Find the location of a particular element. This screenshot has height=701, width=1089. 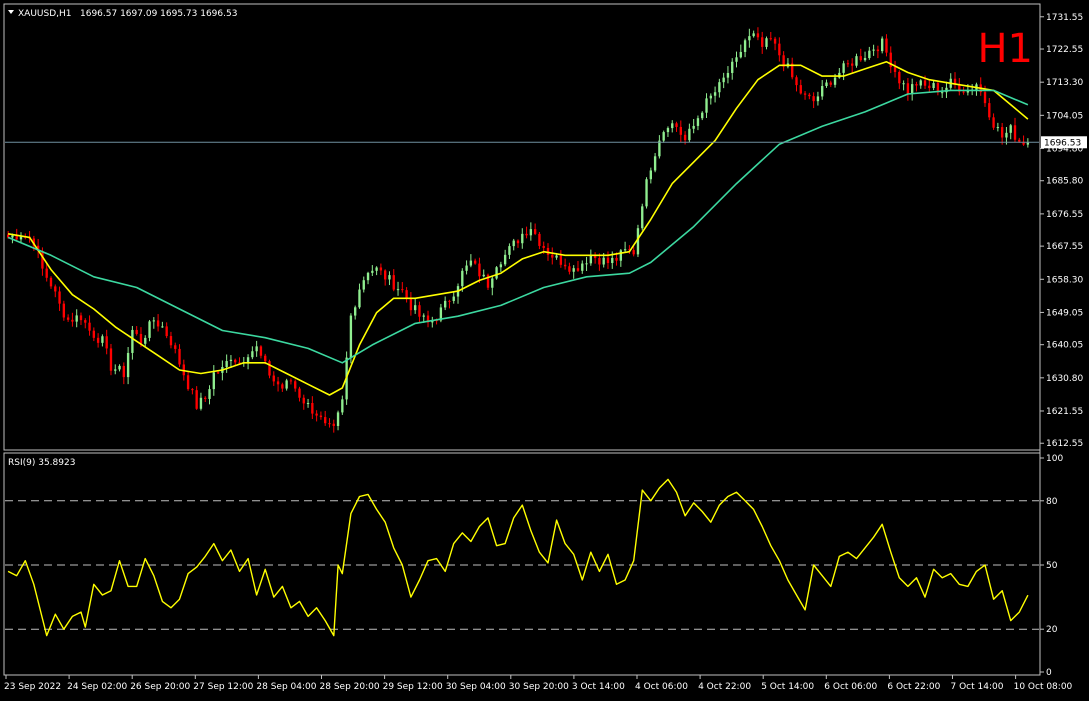

rsi-title: RSI(9) 35.8923 is located at coordinates (41, 463).